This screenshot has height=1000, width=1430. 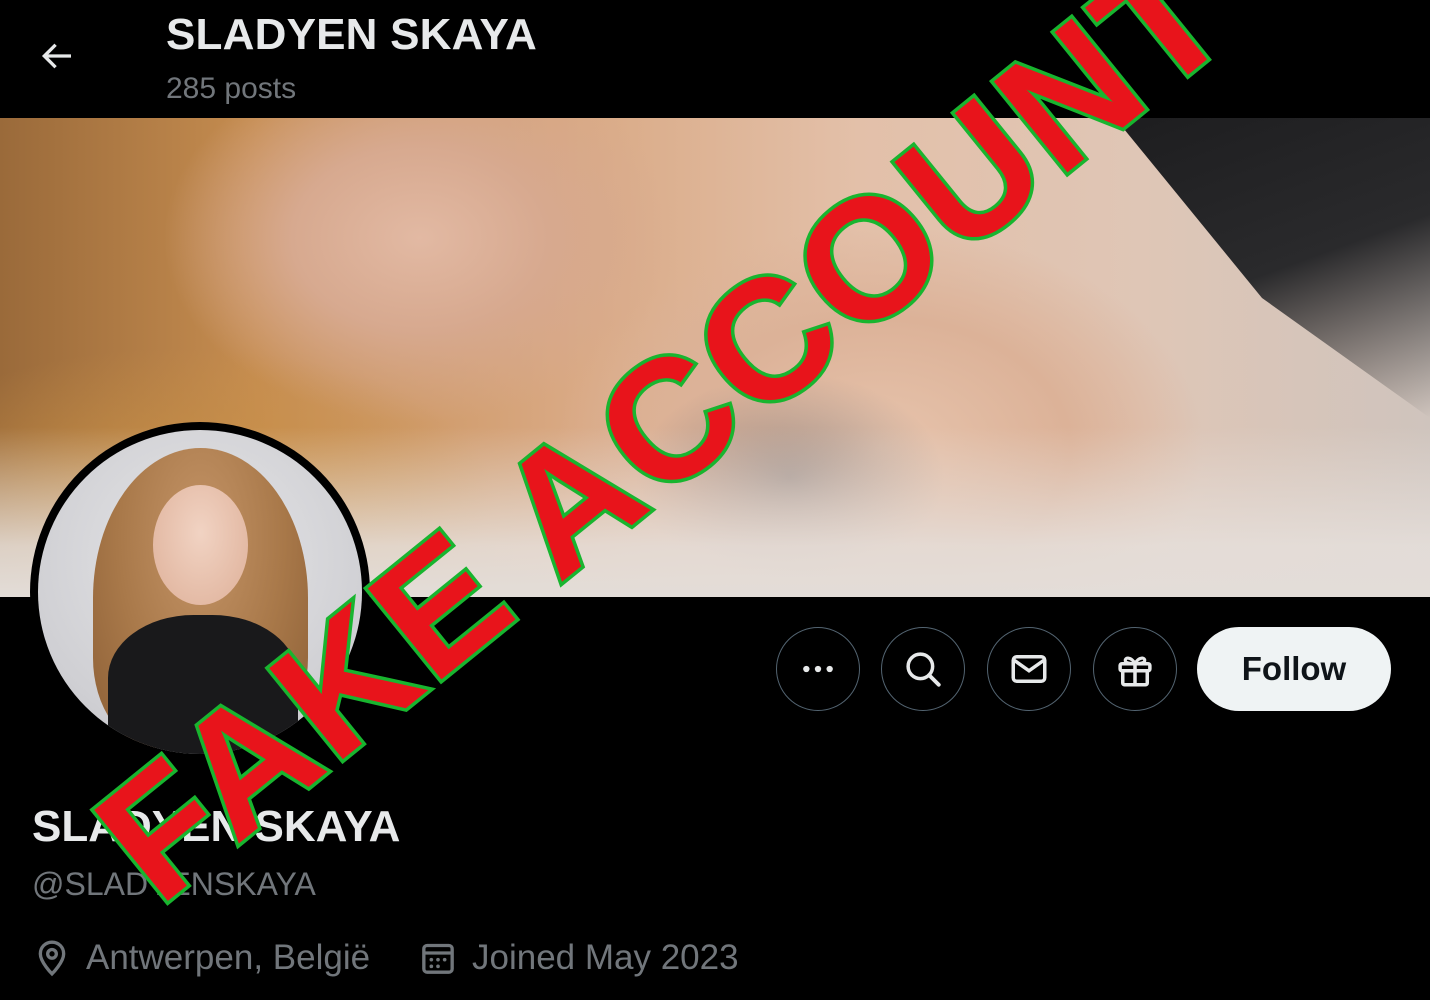 I want to click on joined-text: Joined May 2023, so click(x=605, y=957).